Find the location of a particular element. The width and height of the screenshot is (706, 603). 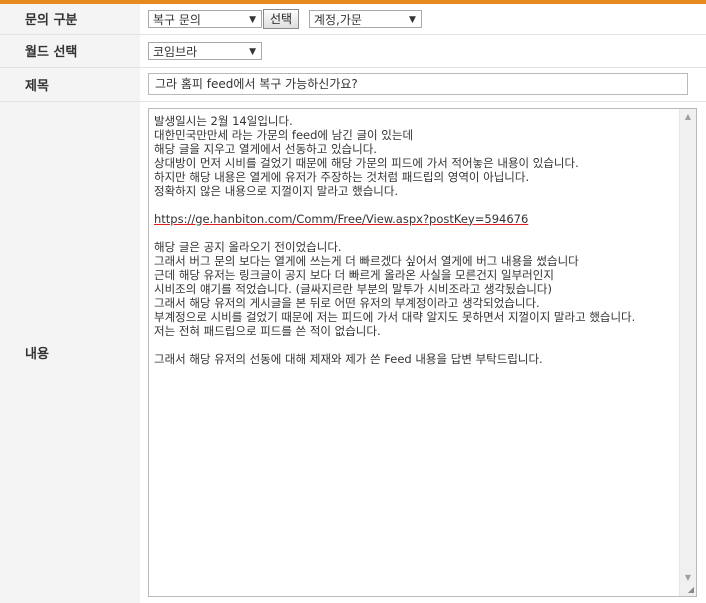

content-line: 정확하지 않은 내용으로 지껄이지 말라고 했습니다. is located at coordinates (276, 190).